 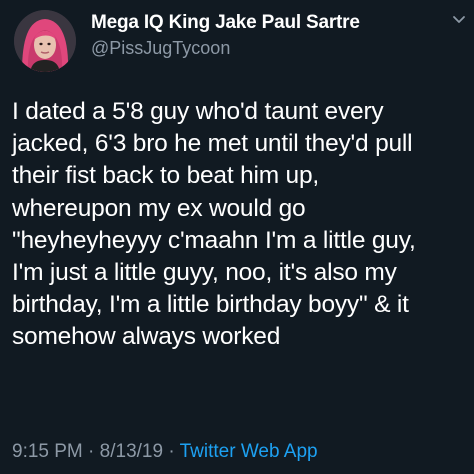 I want to click on user-handle: @PissJugTycoon, so click(x=160, y=48).